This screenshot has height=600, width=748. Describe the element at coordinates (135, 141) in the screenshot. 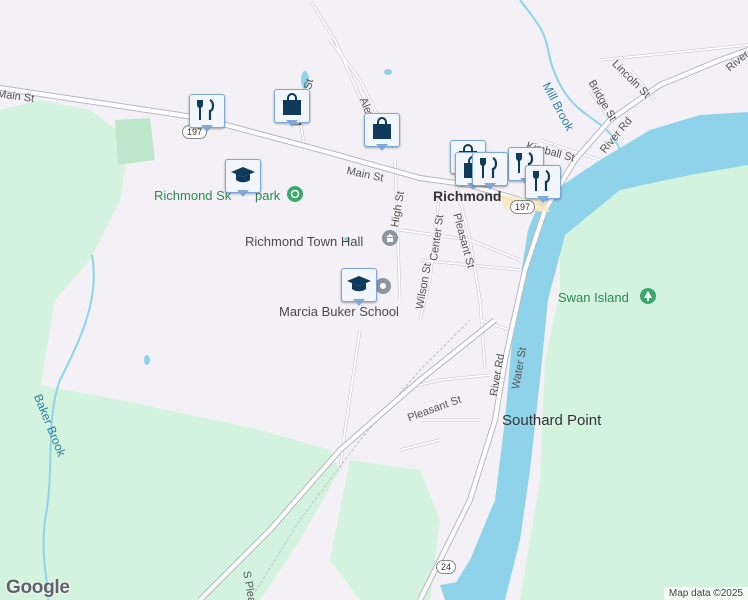

I see `park-area-north` at that location.